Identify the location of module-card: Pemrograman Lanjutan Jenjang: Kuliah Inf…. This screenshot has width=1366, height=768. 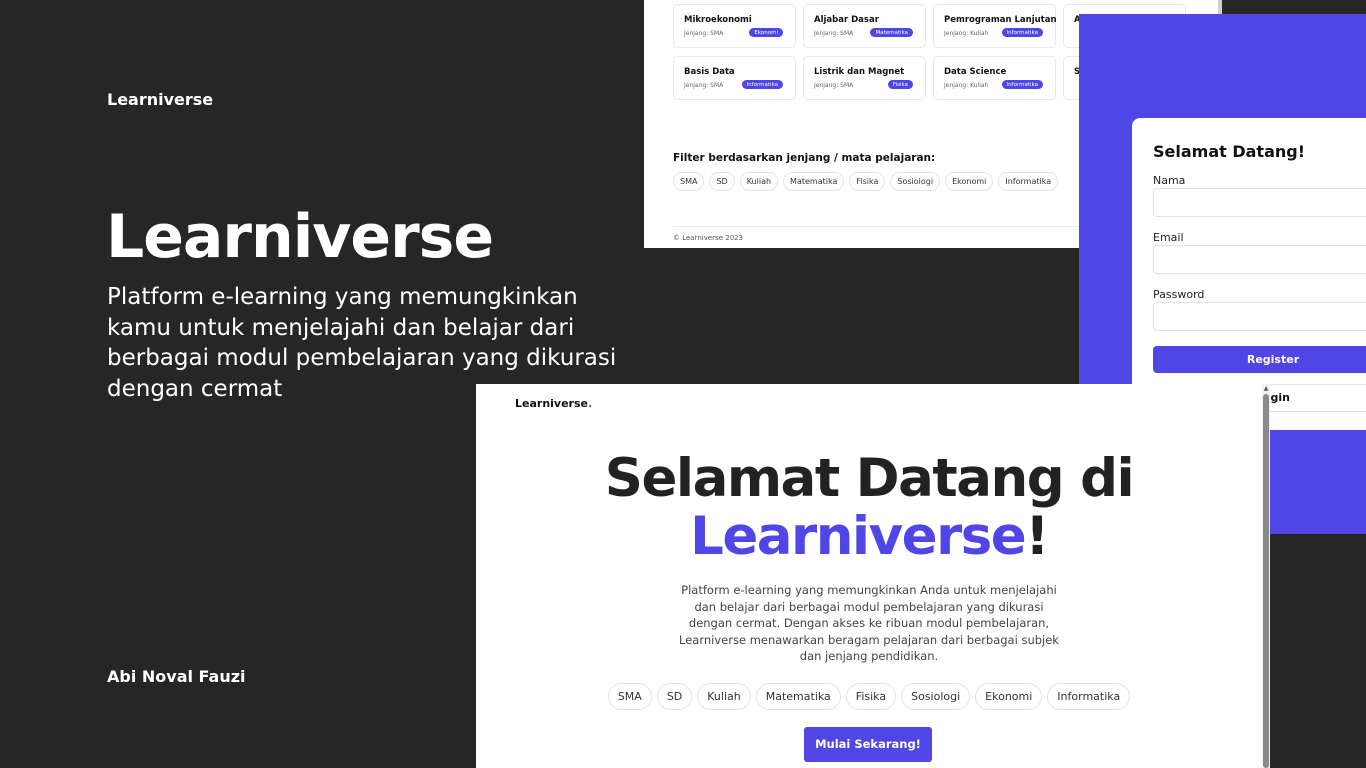
(995, 26).